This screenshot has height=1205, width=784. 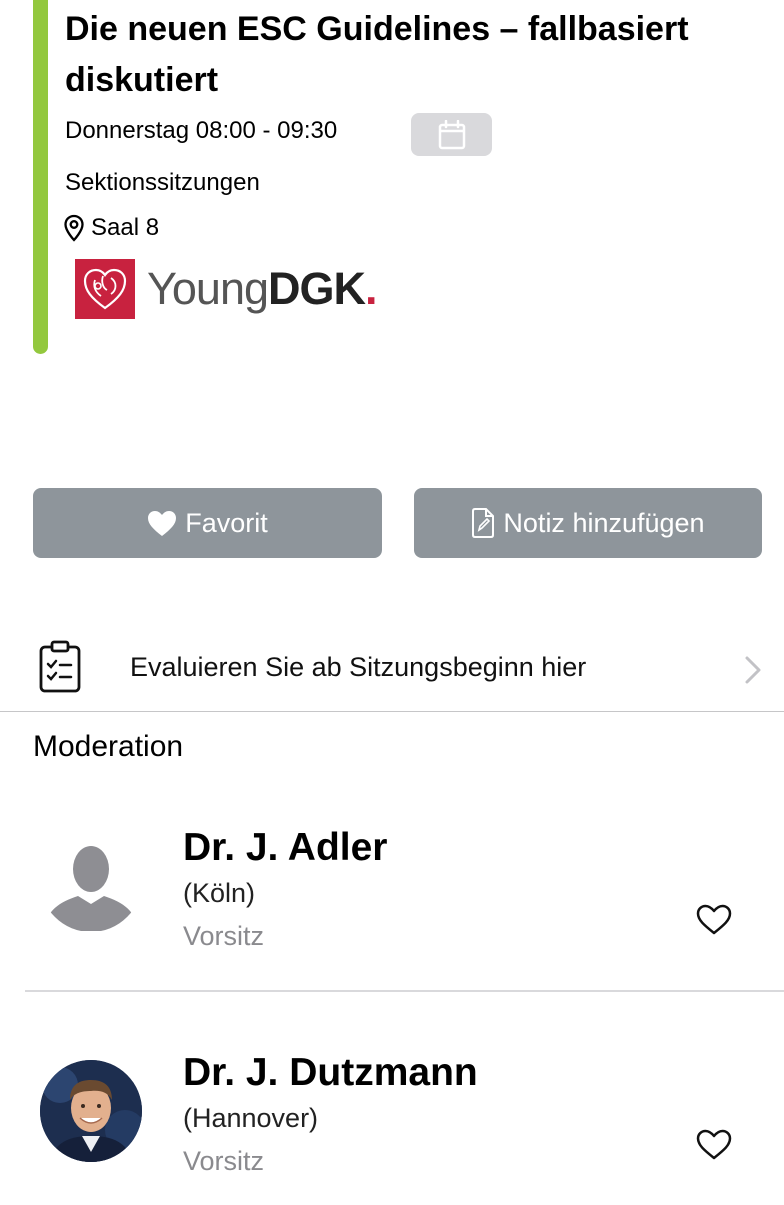 What do you see at coordinates (162, 523) in the screenshot?
I see `heart-filled-icon` at bounding box center [162, 523].